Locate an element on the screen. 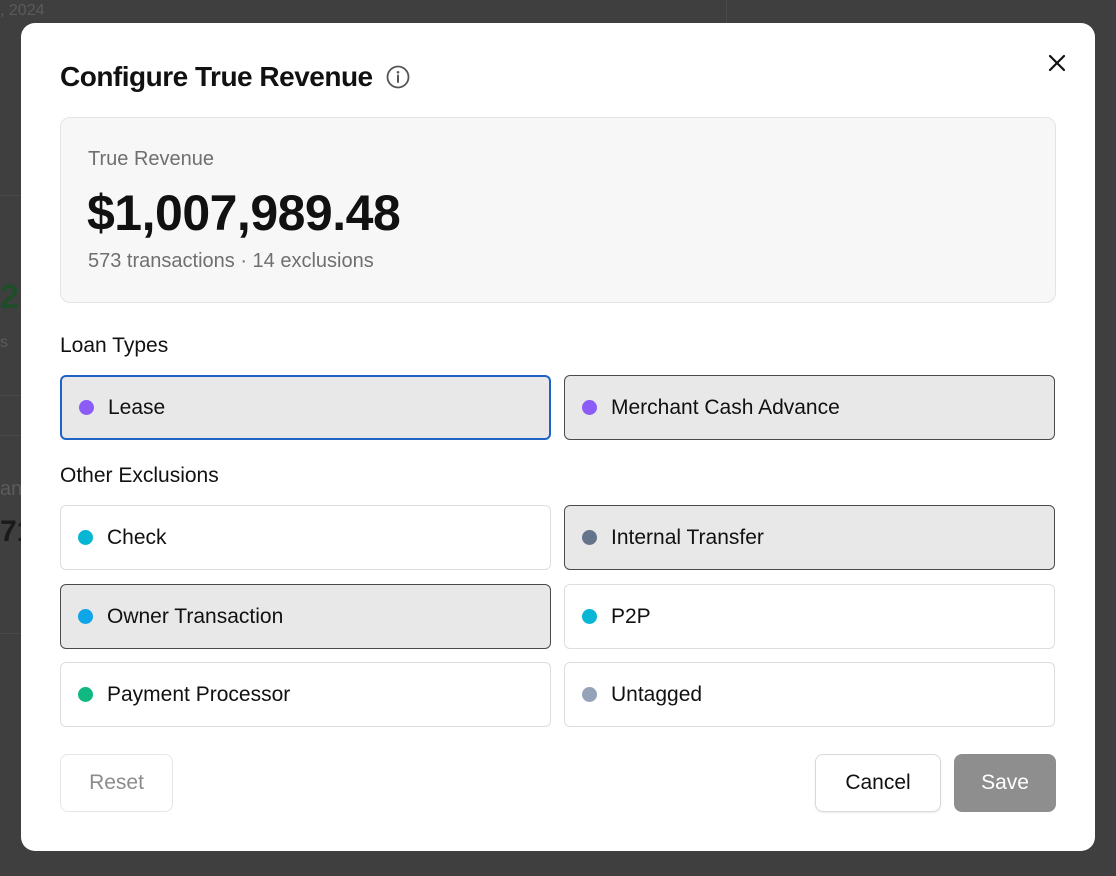  reset-button: Reset is located at coordinates (116, 783).